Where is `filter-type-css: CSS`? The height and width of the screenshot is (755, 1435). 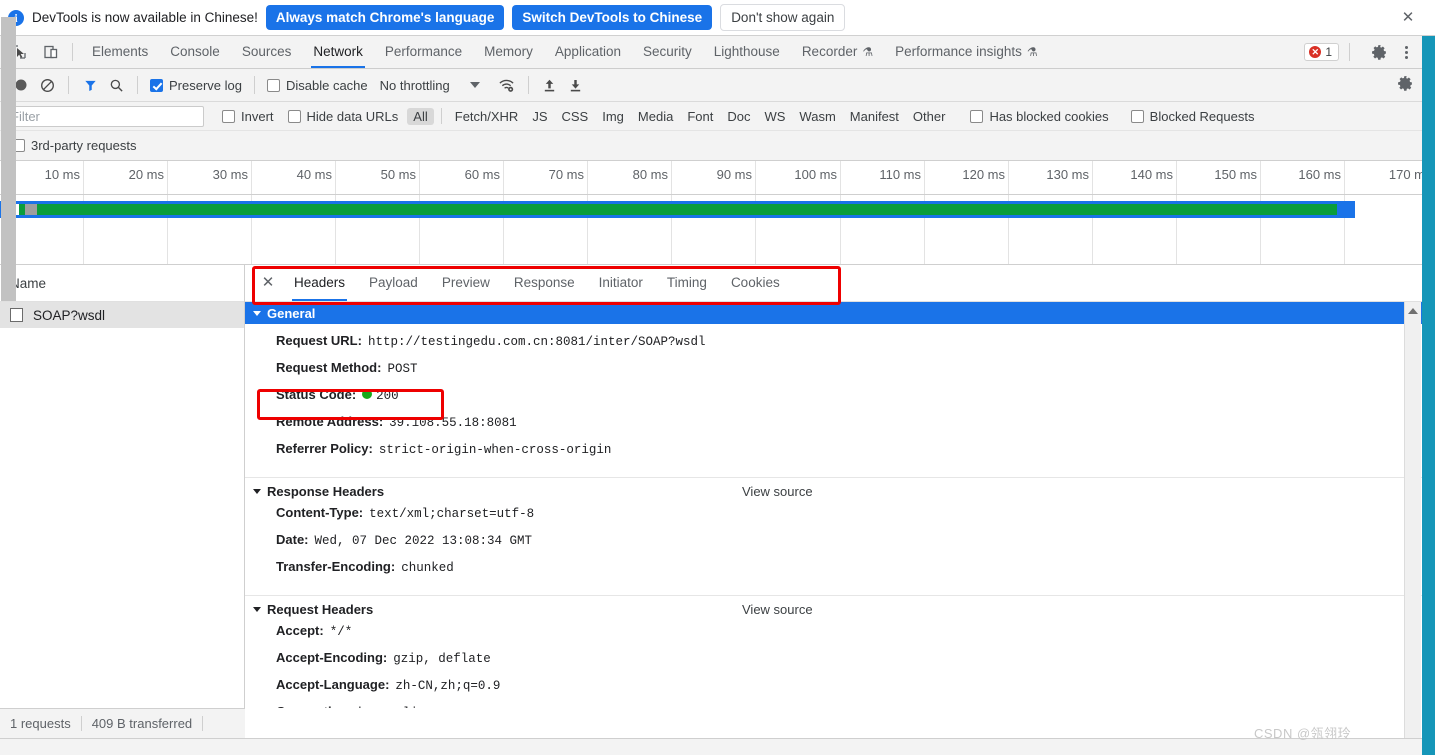
filter-type-css: CSS is located at coordinates (575, 116).